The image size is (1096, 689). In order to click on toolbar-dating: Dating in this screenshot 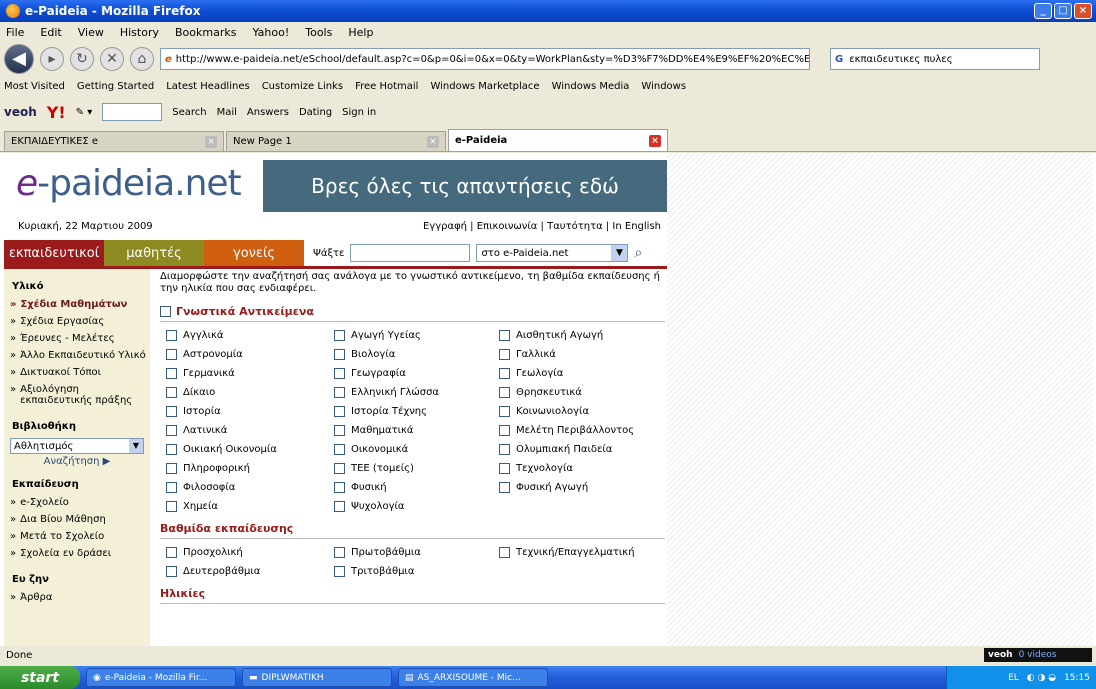, I will do `click(315, 112)`.